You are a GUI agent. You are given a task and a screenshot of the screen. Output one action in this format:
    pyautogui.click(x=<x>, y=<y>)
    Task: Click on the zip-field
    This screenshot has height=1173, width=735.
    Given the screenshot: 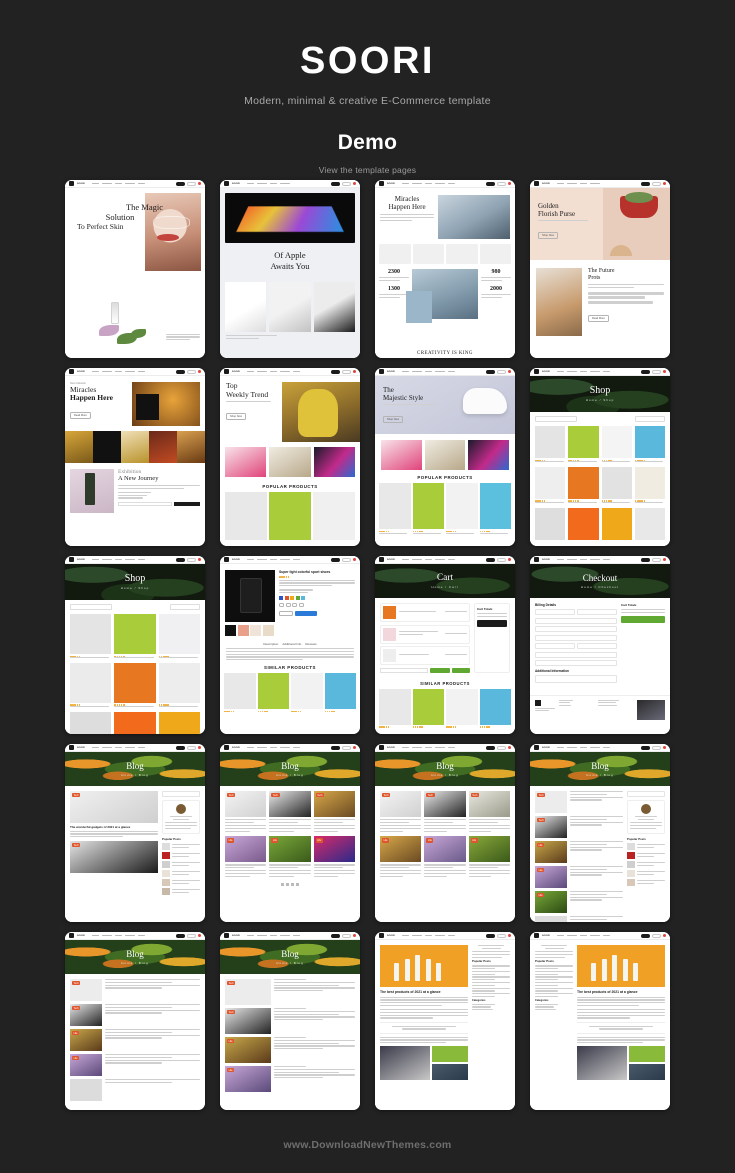 What is the action you would take?
    pyautogui.click(x=576, y=654)
    